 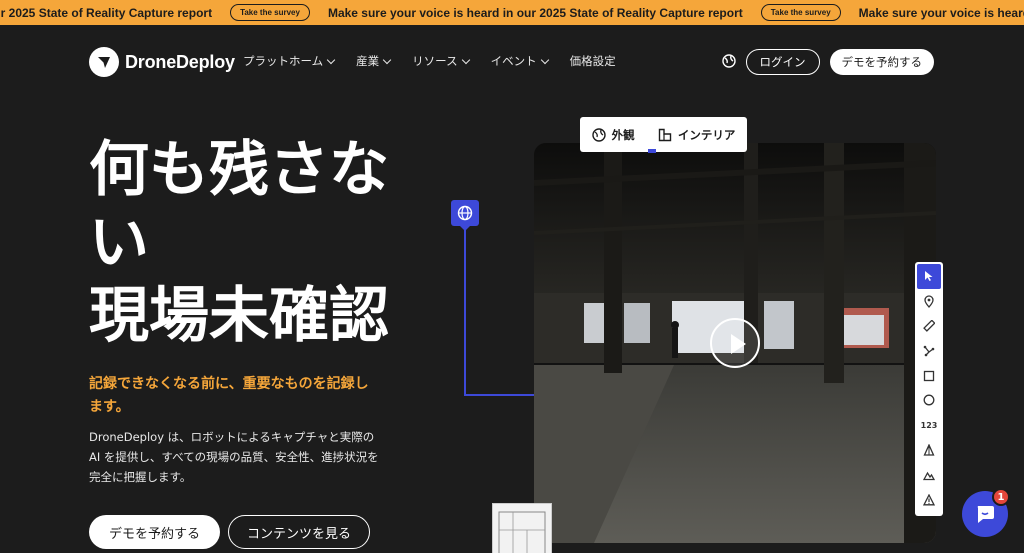 What do you see at coordinates (155, 532) in the screenshot?
I see `book-demo-cta: デモを予約する` at bounding box center [155, 532].